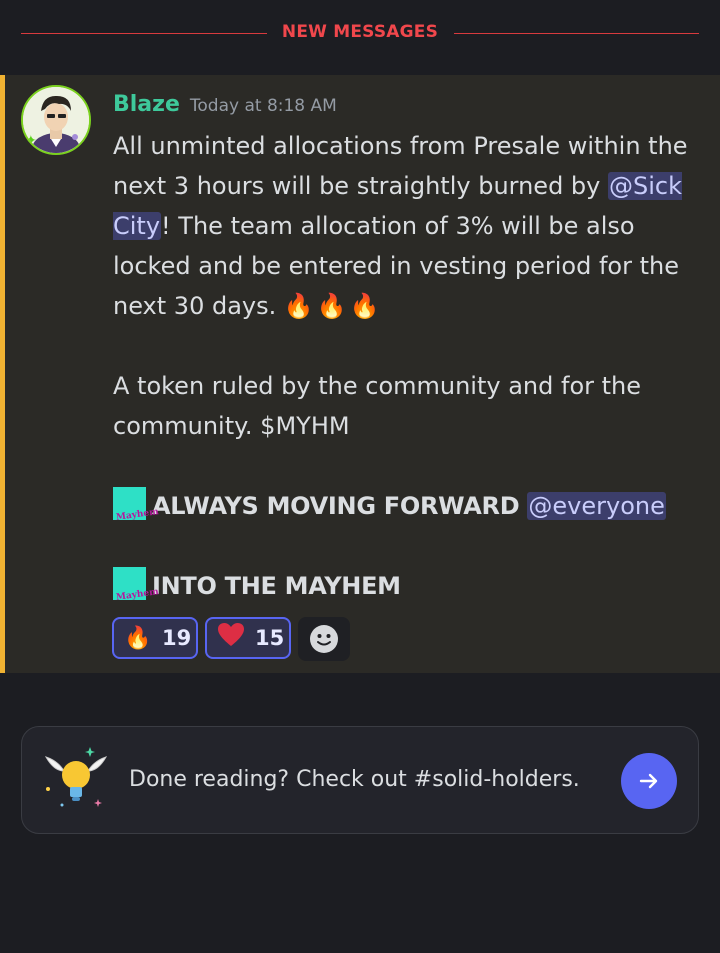 The image size is (720, 953). What do you see at coordinates (576, 33) in the screenshot?
I see `divider-line-right` at bounding box center [576, 33].